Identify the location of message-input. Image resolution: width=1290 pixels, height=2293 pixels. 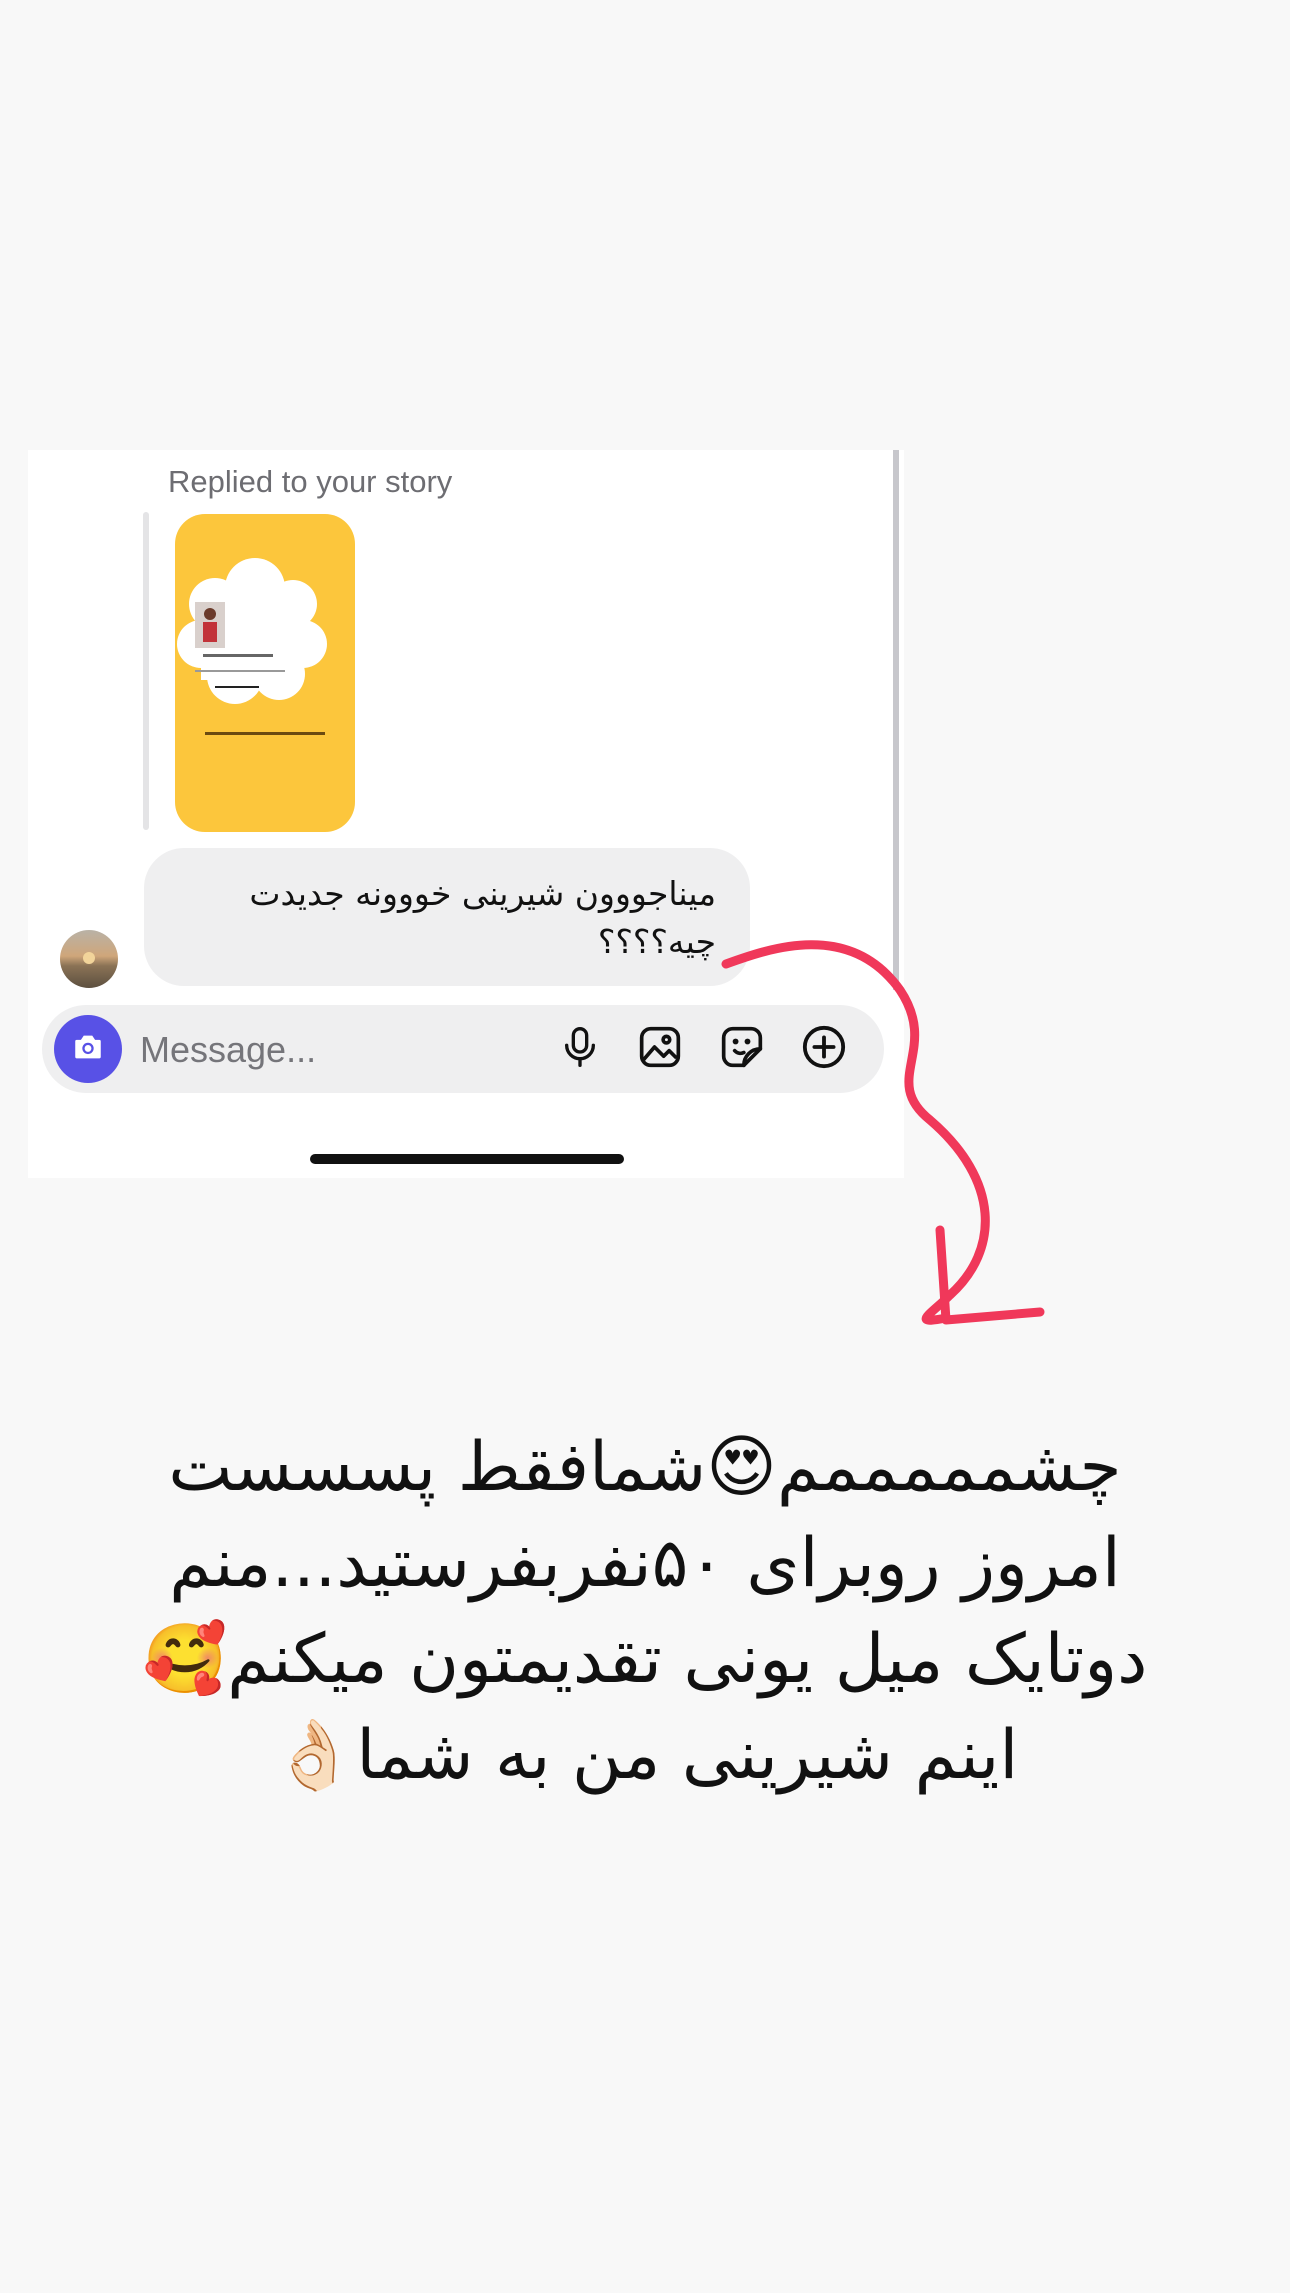
(330, 1050).